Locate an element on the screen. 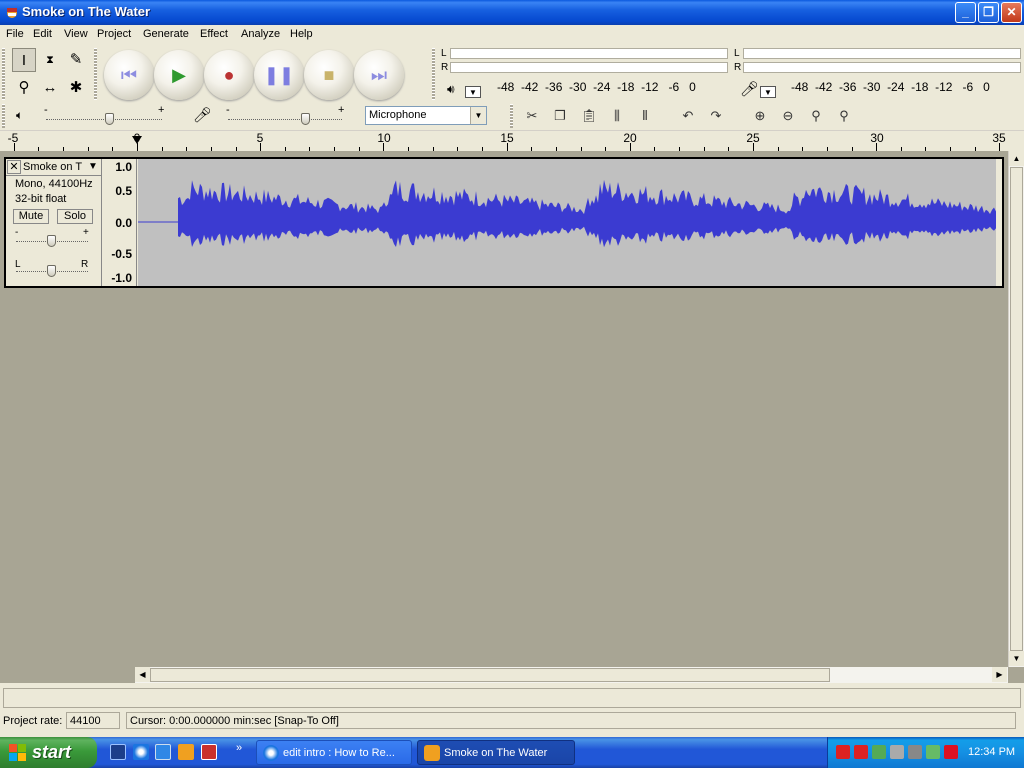  tray-volume-icon is located at coordinates (915, 752).